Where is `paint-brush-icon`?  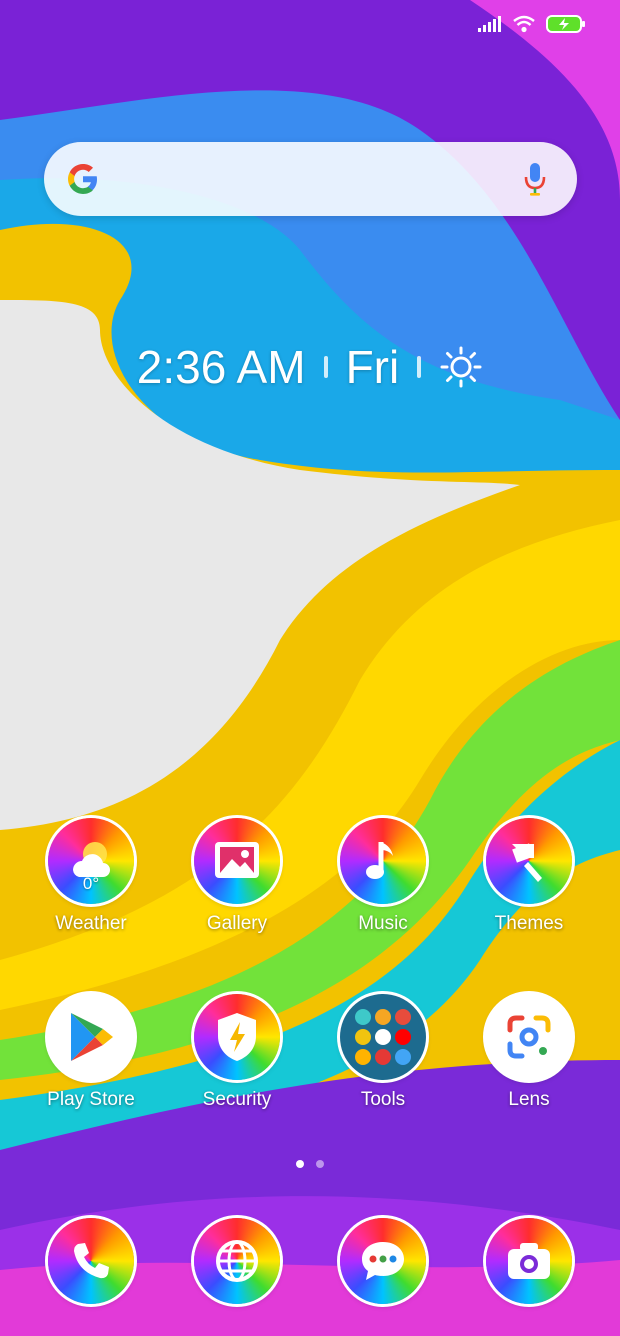
paint-brush-icon is located at coordinates (529, 861).